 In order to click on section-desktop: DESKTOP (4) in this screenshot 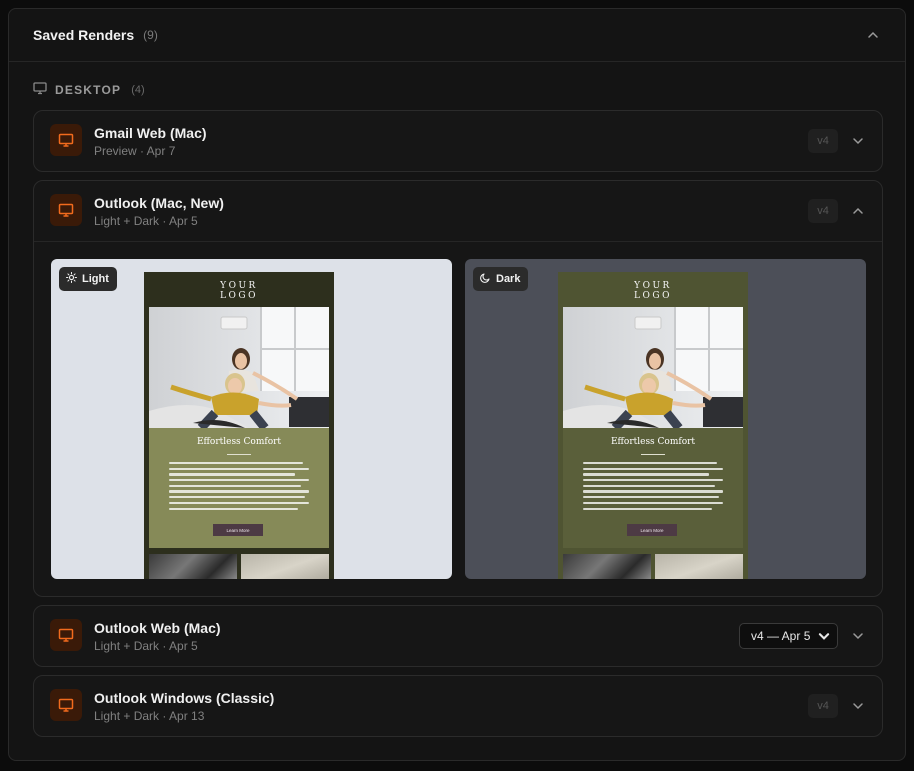, I will do `click(89, 90)`.